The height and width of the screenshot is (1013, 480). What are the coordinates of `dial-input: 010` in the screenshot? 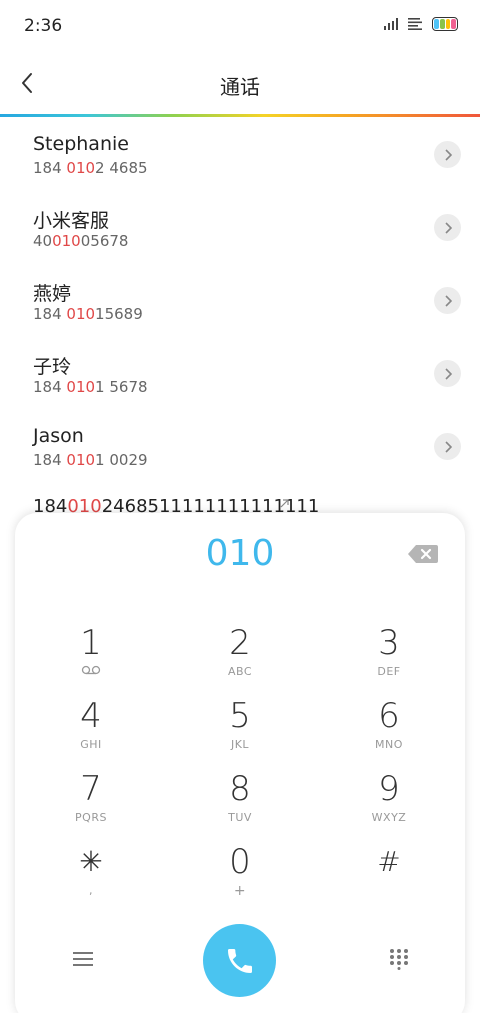 It's located at (240, 553).